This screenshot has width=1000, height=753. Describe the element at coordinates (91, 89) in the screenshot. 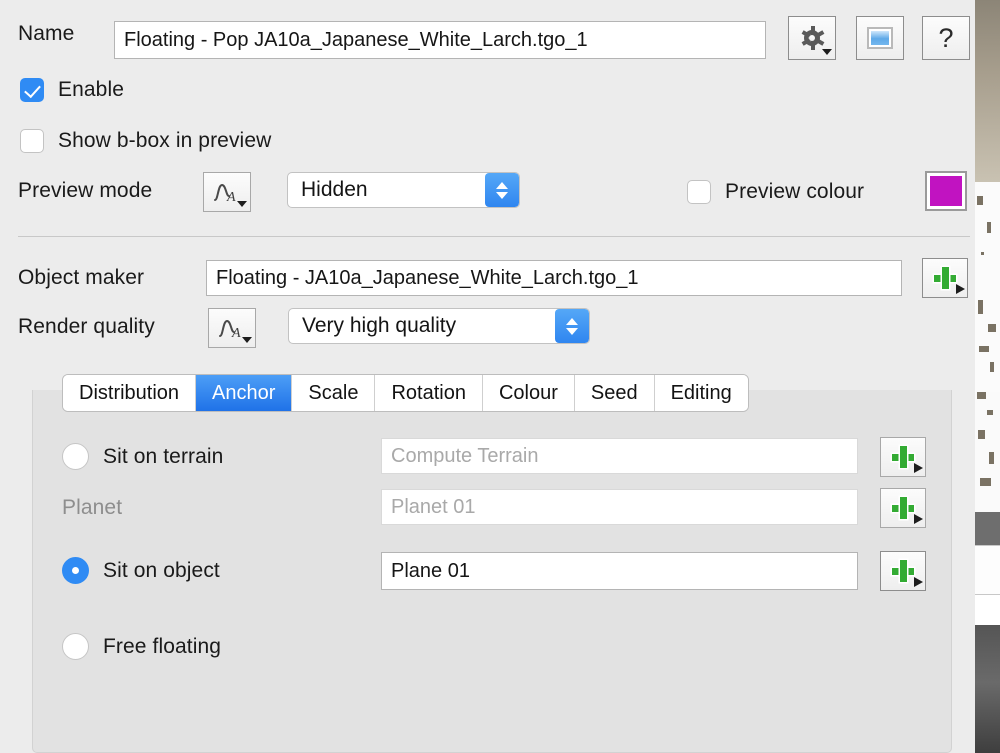

I see `enable-label: Enable` at that location.